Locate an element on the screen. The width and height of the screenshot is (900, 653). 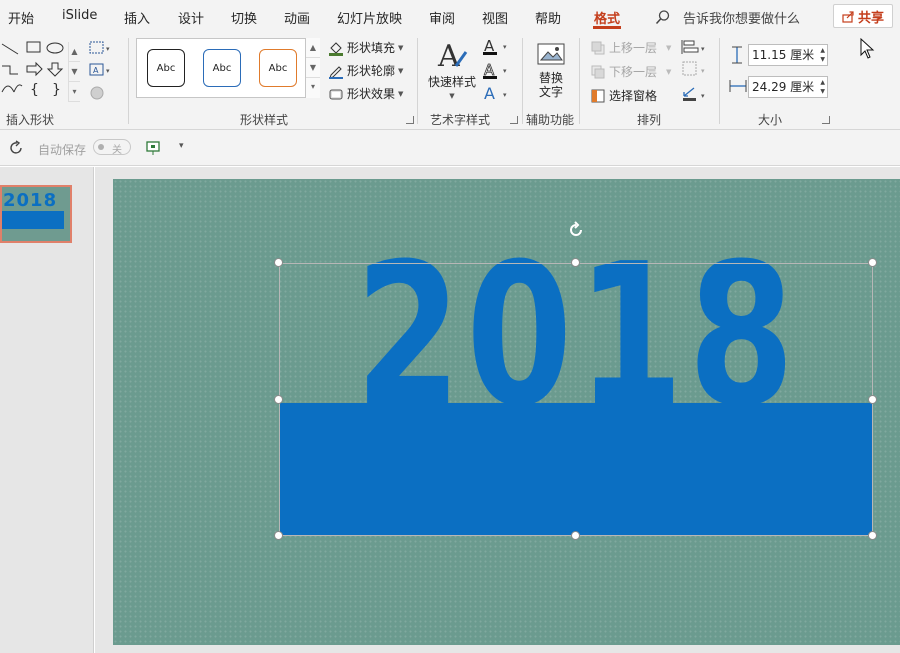
resize-handle-top-right is located at coordinates (872, 262).